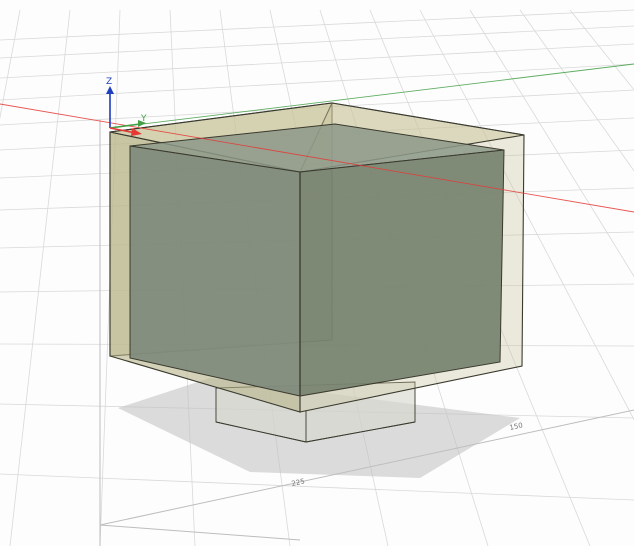 The image size is (634, 546). Describe the element at coordinates (126, 106) in the screenshot. I see `axis-triad: Z Y` at that location.